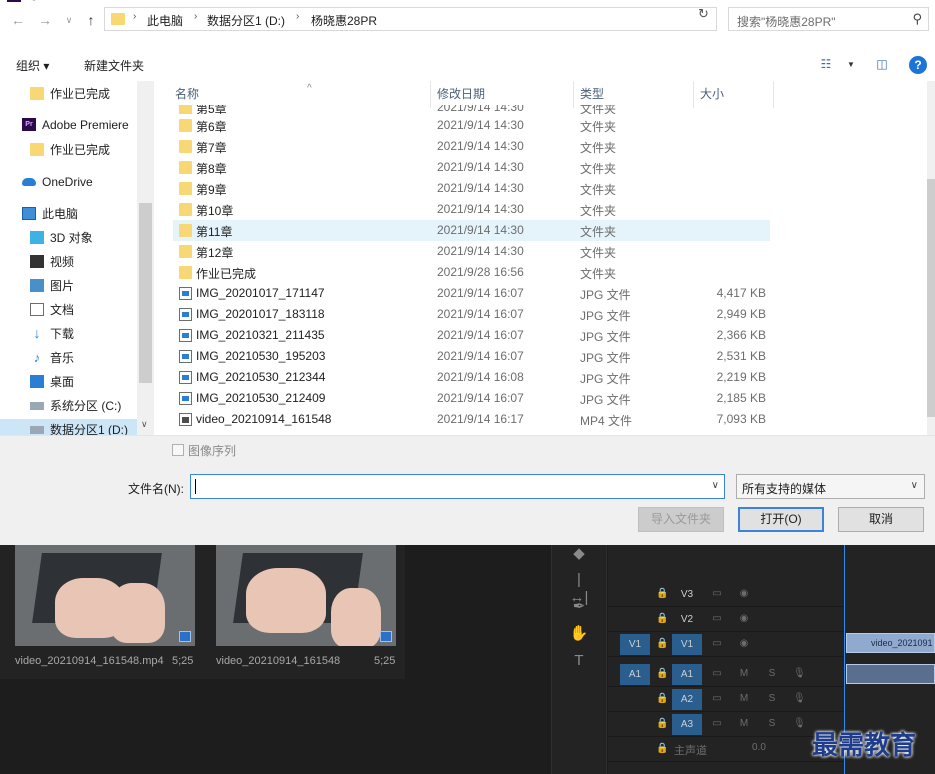 Image resolution: width=935 pixels, height=774 pixels. Describe the element at coordinates (471, 109) in the screenshot. I see `file-row-partial: 第5章 2021/9/14 14:30 文件夹` at that location.